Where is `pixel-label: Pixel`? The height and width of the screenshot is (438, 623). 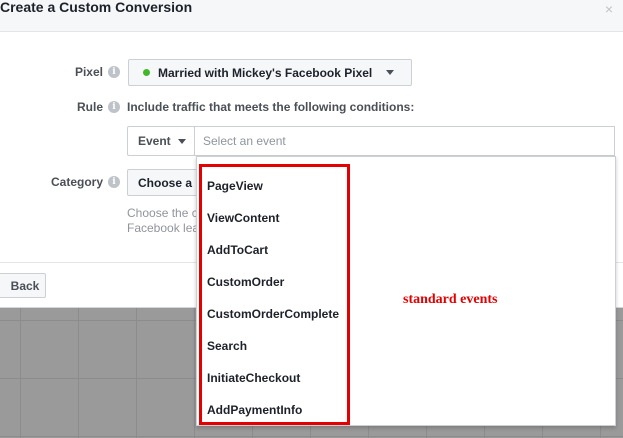 pixel-label: Pixel is located at coordinates (88, 72).